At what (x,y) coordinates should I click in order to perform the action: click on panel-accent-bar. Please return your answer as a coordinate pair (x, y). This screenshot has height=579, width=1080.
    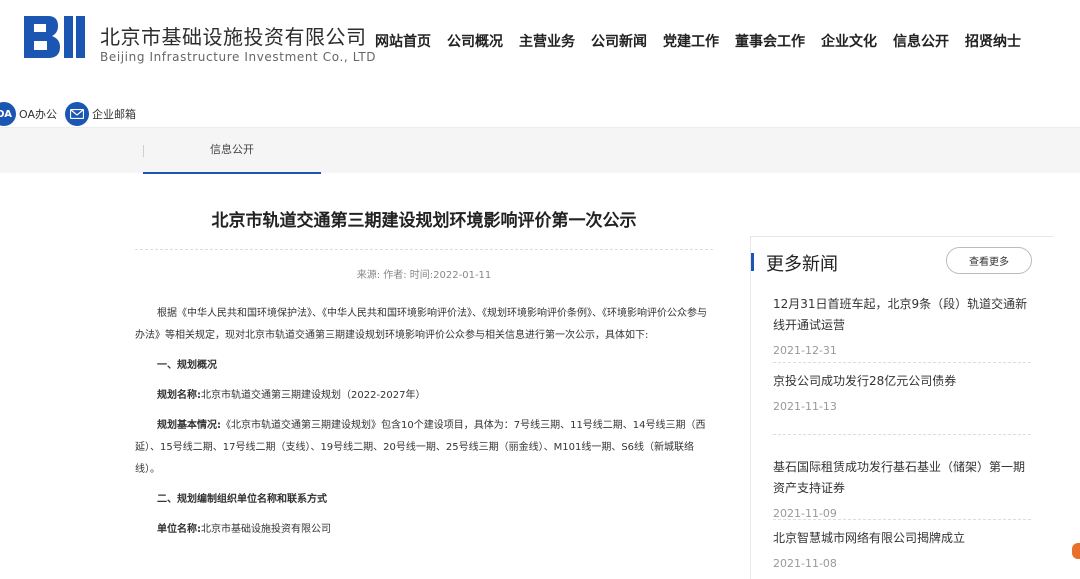
    Looking at the image, I should click on (752, 262).